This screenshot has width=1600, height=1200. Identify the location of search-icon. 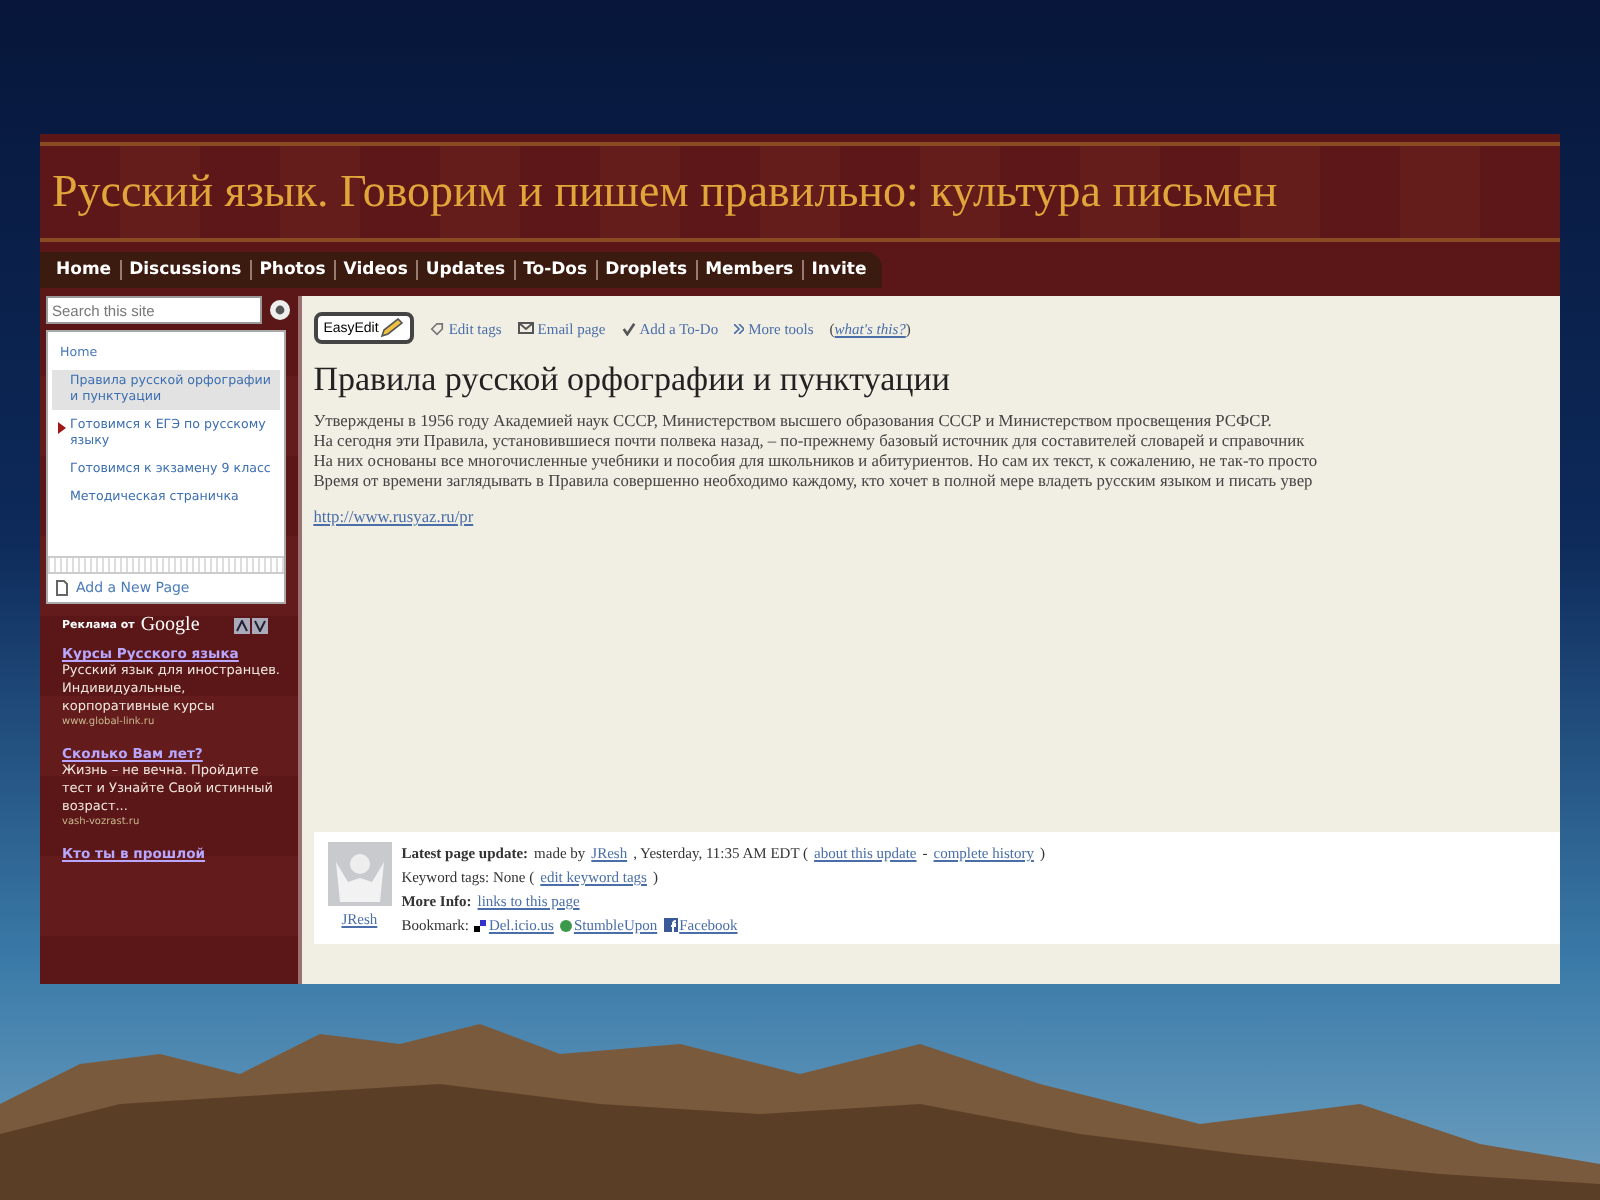
(280, 310).